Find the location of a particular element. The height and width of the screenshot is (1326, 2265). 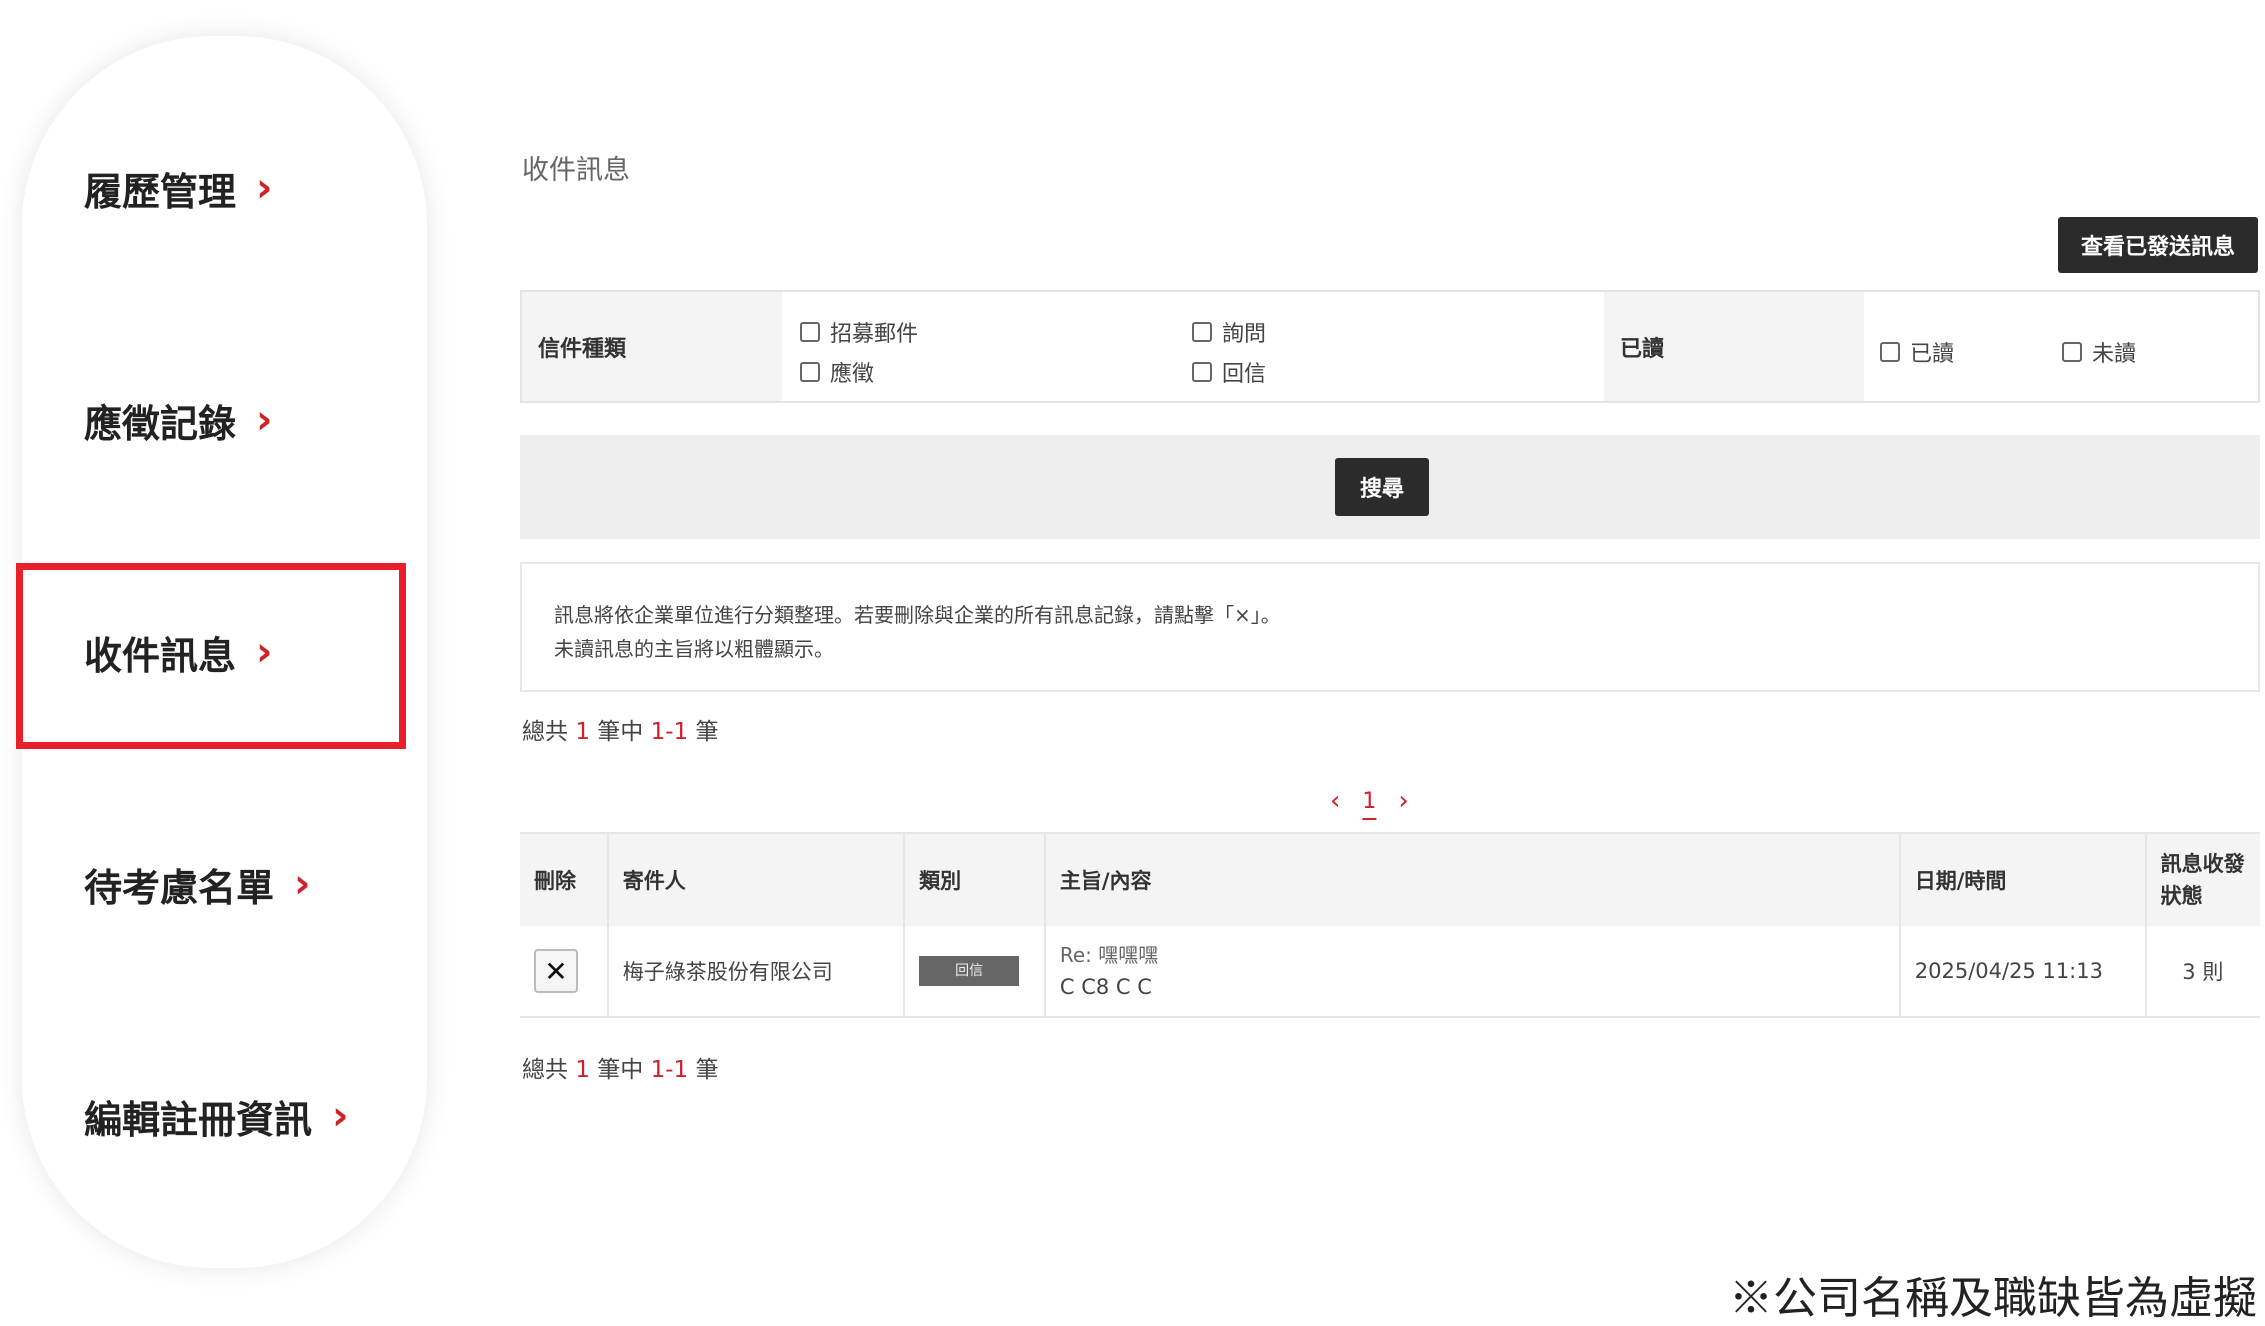

view-sent-messages-button: 查看已發送訊息 is located at coordinates (2158, 245).